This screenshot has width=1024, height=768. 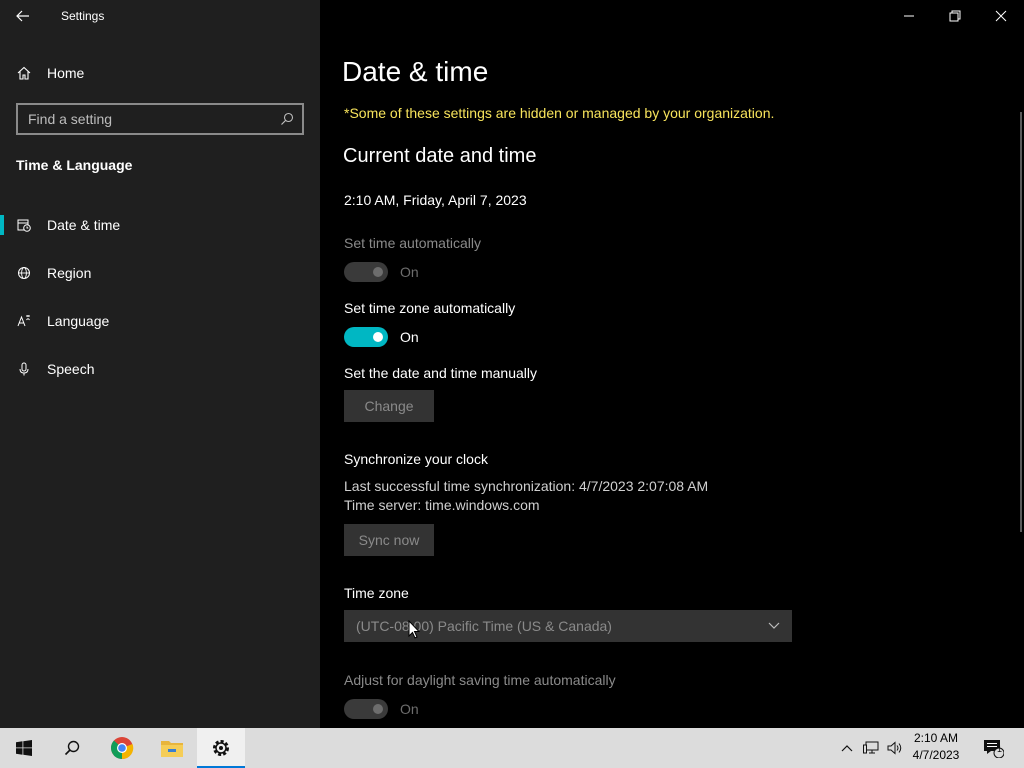 What do you see at coordinates (160, 369) in the screenshot?
I see `sidebar-item-speech: Speech` at bounding box center [160, 369].